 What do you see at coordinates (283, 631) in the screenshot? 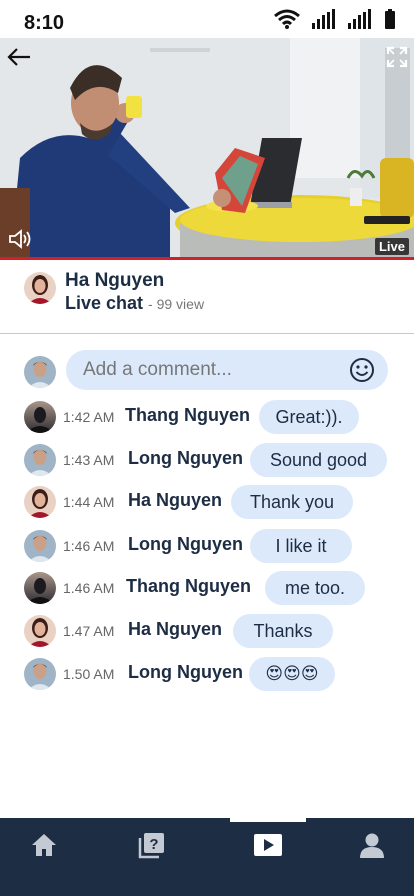
I see `message-bubble: Thanks` at bounding box center [283, 631].